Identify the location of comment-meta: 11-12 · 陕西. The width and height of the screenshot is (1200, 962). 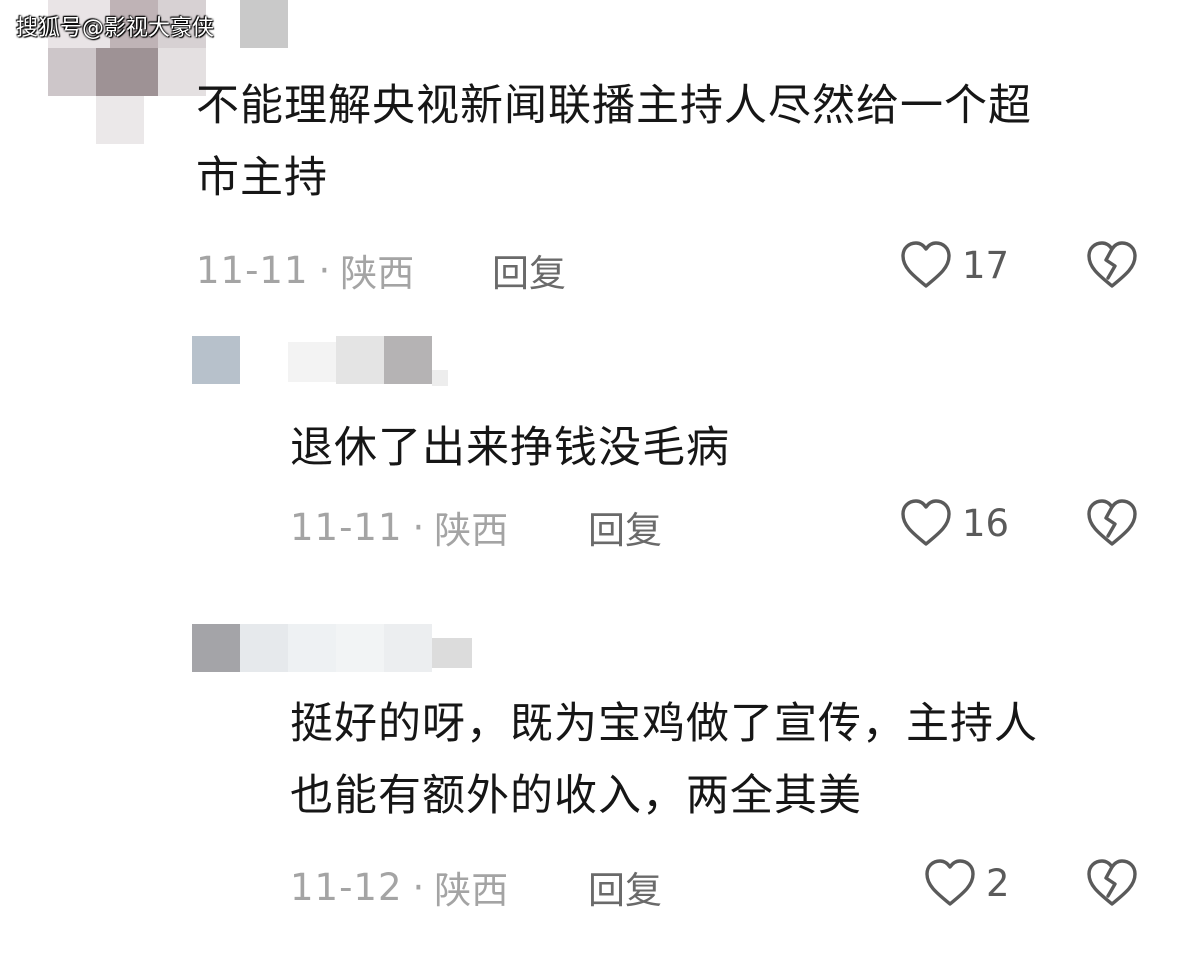
(399, 887).